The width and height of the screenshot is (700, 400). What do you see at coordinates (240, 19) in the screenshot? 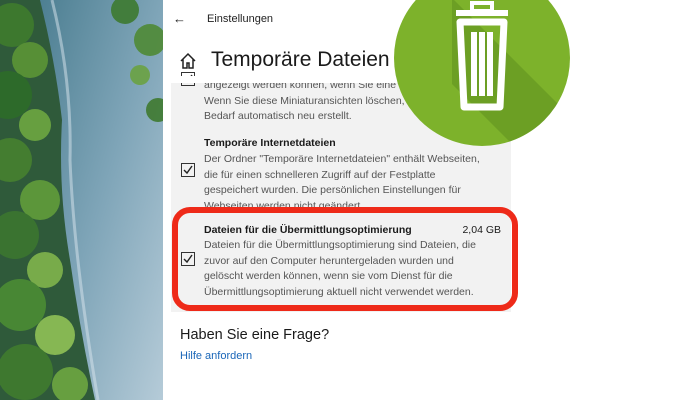
I see `app-title: Einstellungen` at bounding box center [240, 19].